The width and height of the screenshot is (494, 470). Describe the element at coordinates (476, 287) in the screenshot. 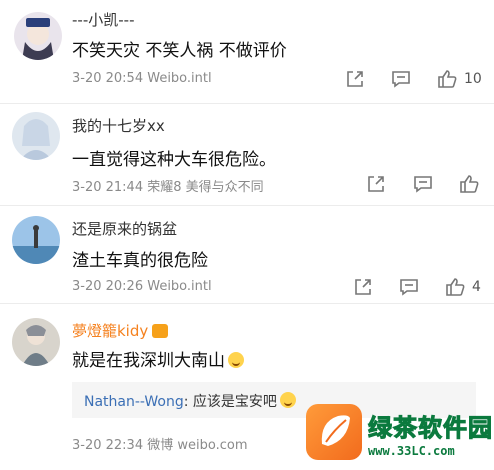

I see `like-count: 4` at that location.